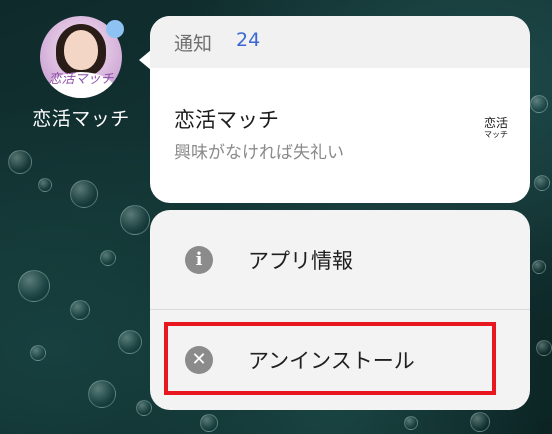 The height and width of the screenshot is (434, 552). Describe the element at coordinates (115, 29) in the screenshot. I see `notification-badge-dot` at that location.